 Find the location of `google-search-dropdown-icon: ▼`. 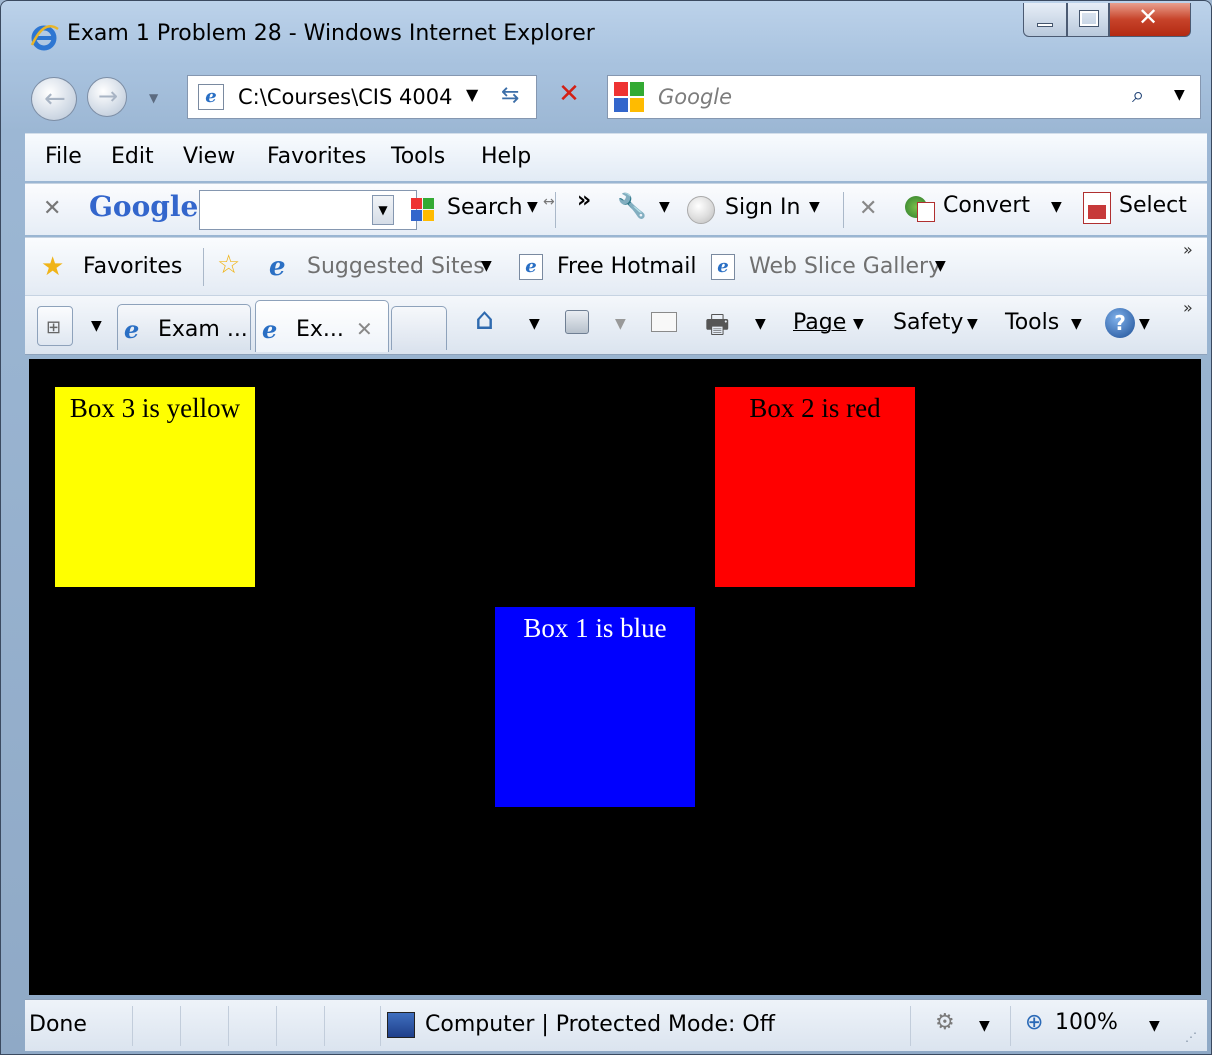

google-search-dropdown-icon: ▼ is located at coordinates (383, 210).